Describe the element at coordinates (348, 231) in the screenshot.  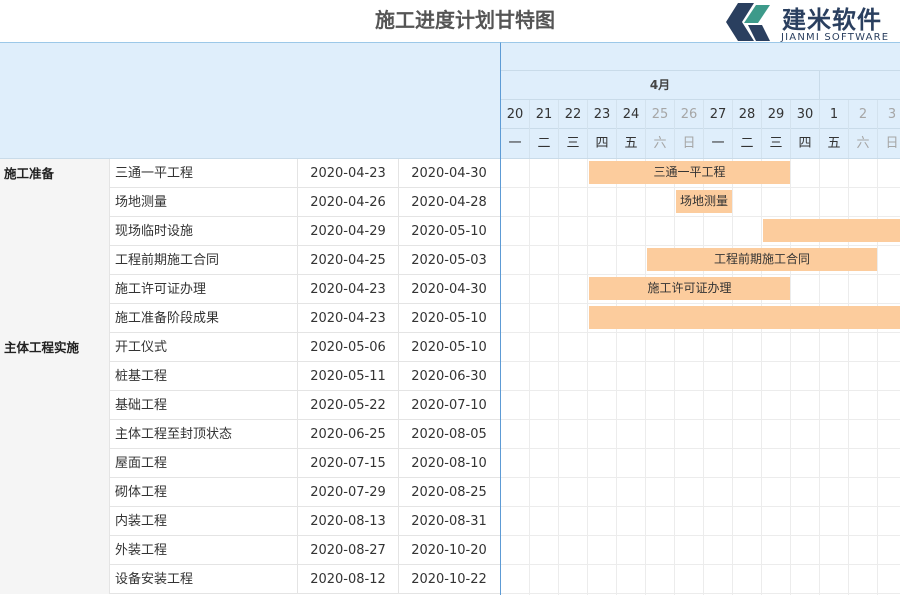
I see `task-start-date: 2020-04-29` at that location.